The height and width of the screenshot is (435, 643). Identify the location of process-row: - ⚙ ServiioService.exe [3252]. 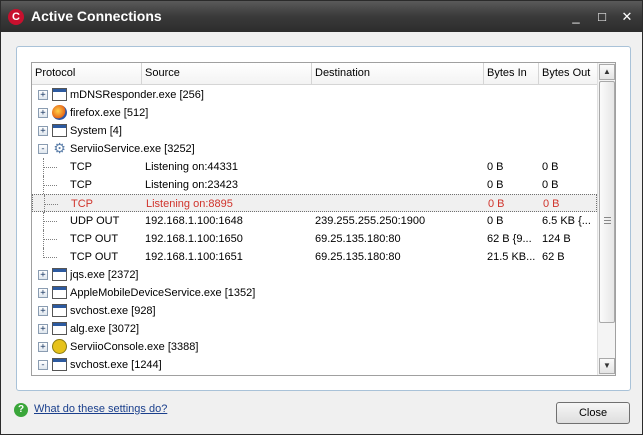
(314, 149).